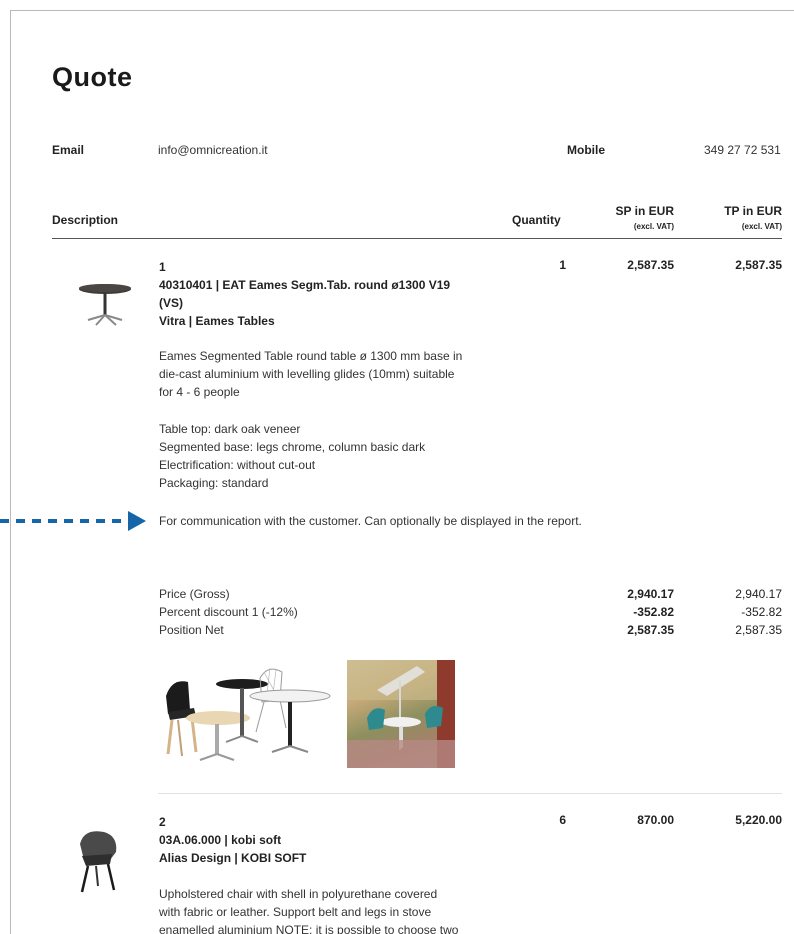  What do you see at coordinates (162, 267) in the screenshot?
I see `item-1-index: 1` at bounding box center [162, 267].